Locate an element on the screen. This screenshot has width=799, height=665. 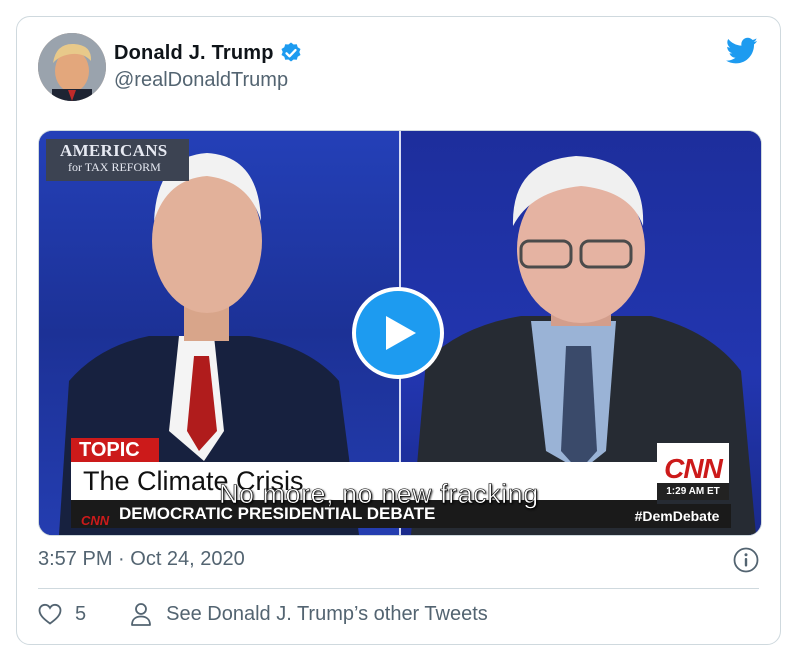
avatar is located at coordinates (72, 67).